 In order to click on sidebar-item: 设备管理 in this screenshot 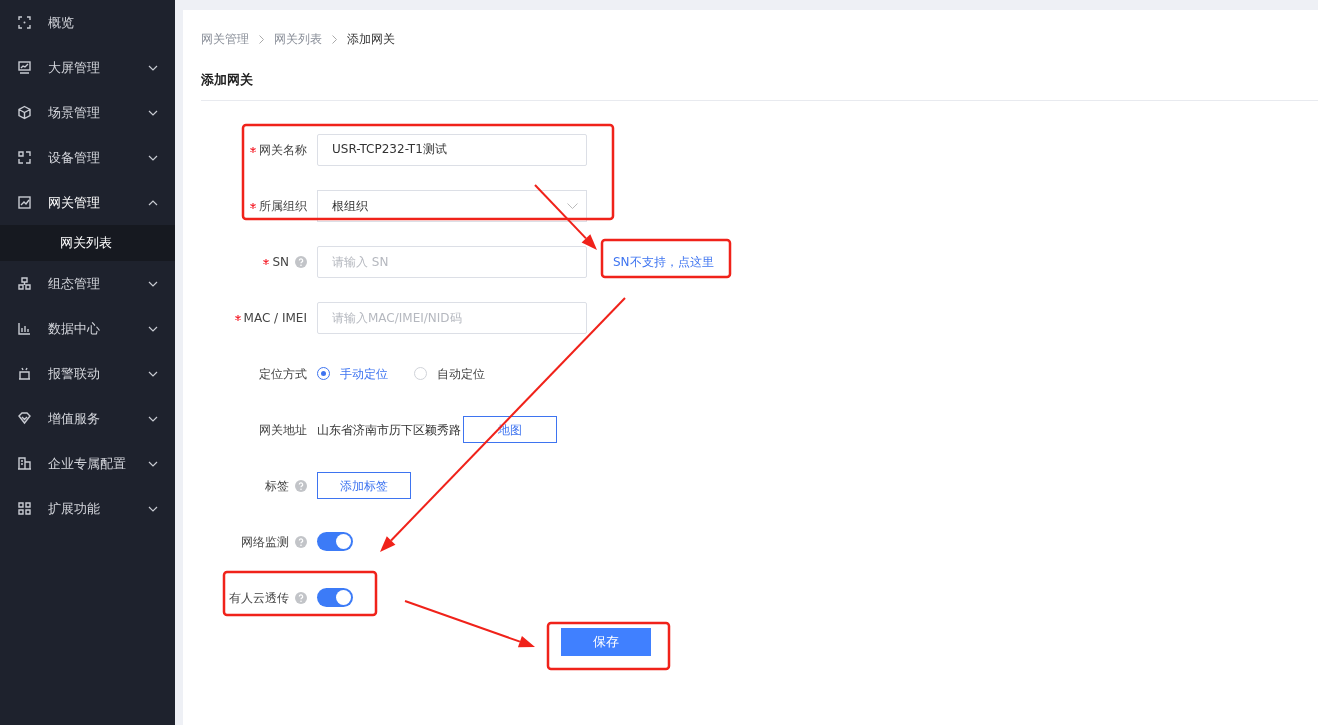, I will do `click(87, 157)`.